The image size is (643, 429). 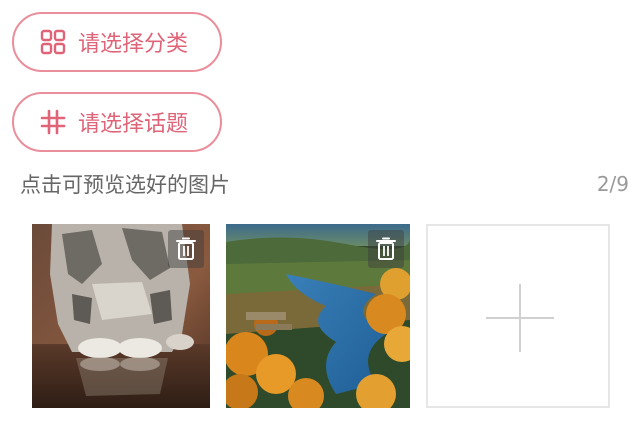 I want to click on grid-icon, so click(x=53, y=42).